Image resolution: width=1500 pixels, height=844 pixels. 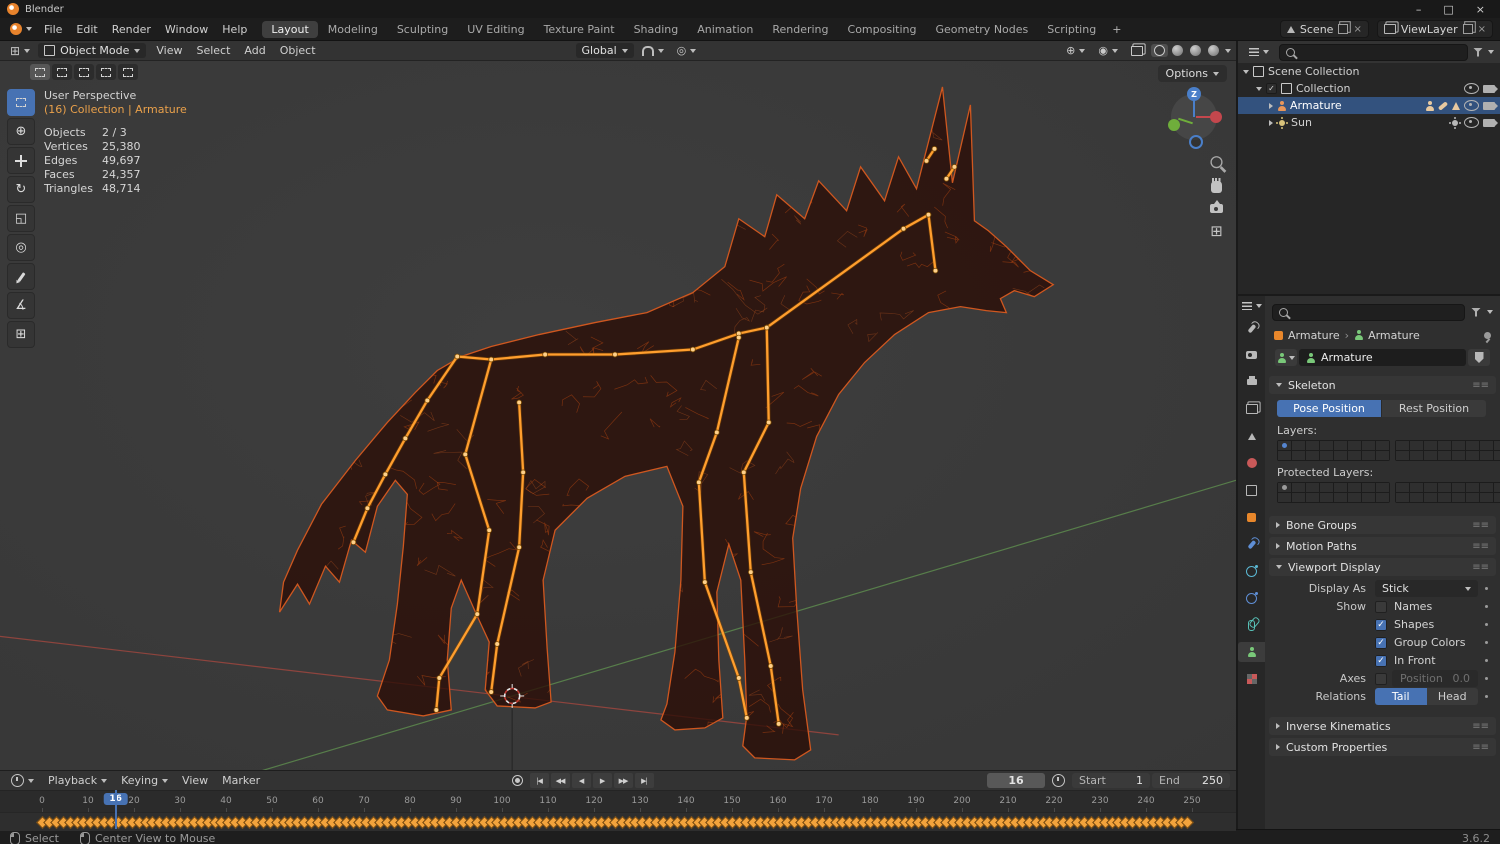 What do you see at coordinates (186, 29) in the screenshot?
I see `app-menu-window: Window` at bounding box center [186, 29].